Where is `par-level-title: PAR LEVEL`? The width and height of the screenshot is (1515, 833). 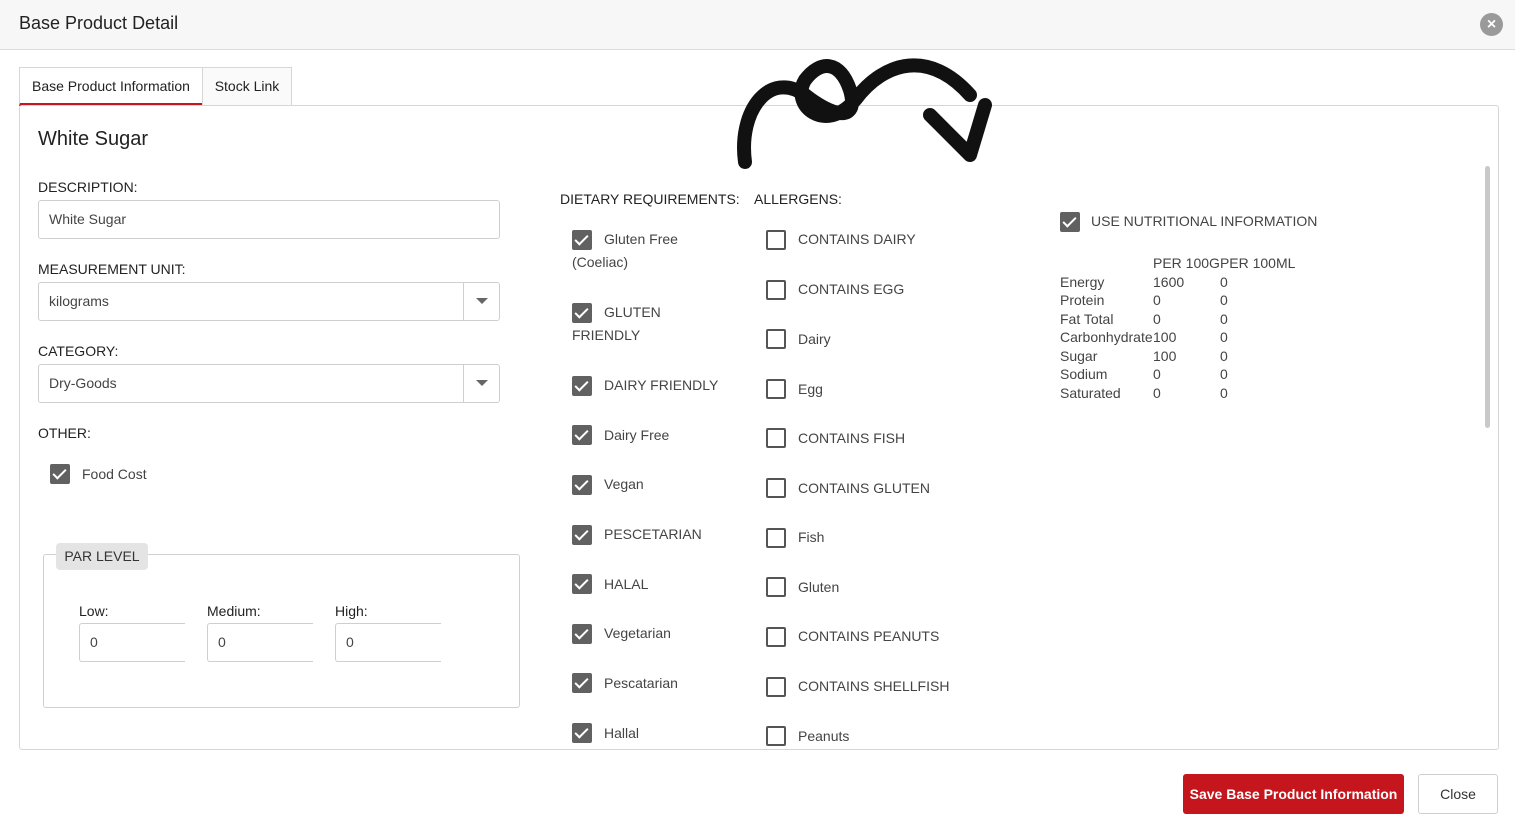
par-level-title: PAR LEVEL is located at coordinates (102, 556).